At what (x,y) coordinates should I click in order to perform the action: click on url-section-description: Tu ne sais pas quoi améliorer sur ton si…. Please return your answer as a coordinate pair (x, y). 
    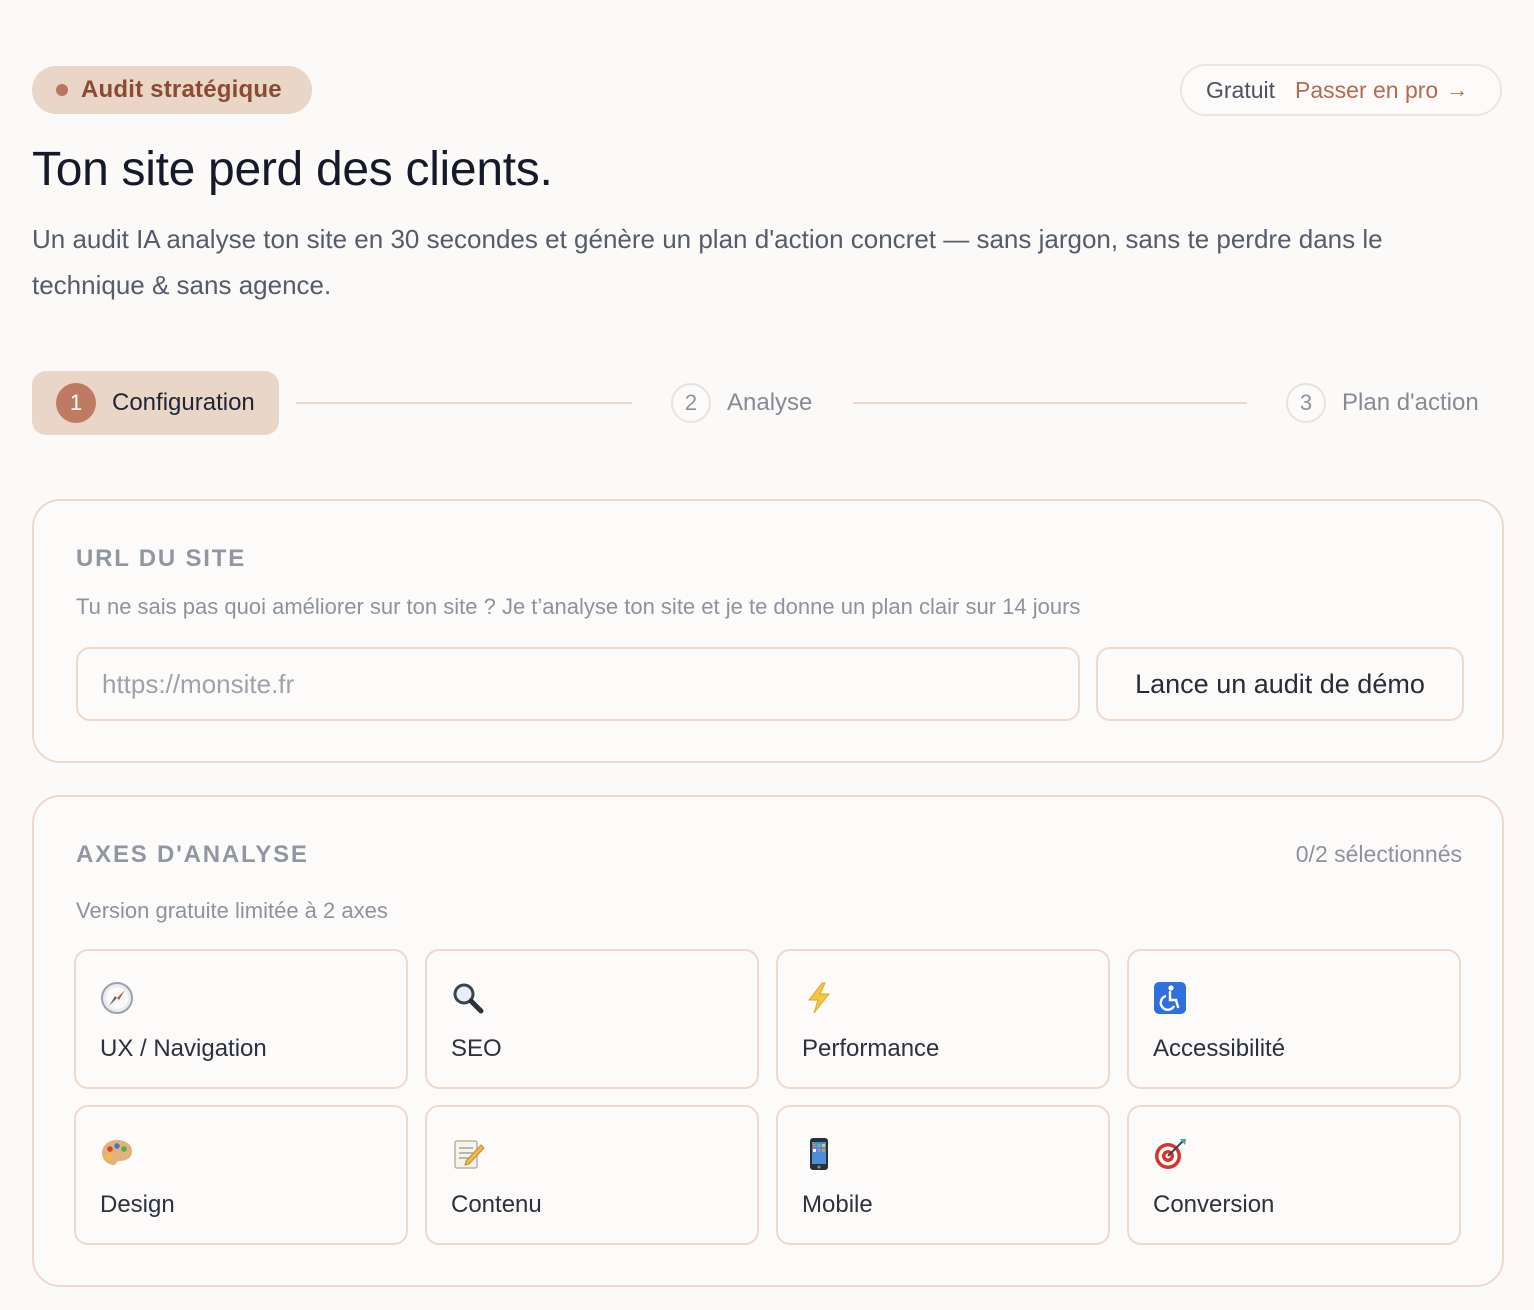
    Looking at the image, I should click on (578, 606).